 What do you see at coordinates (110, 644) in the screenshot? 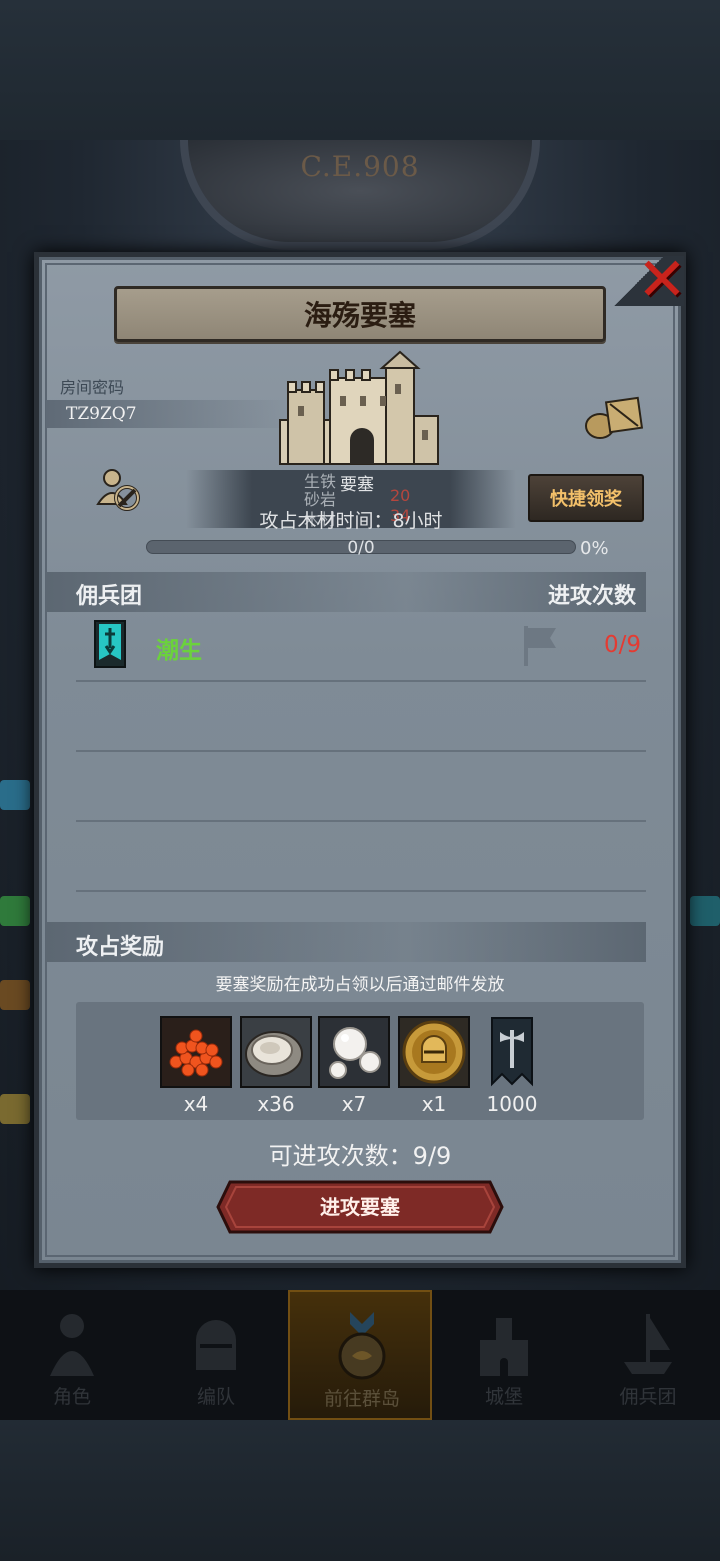
I see `mercenary-banner-icon` at bounding box center [110, 644].